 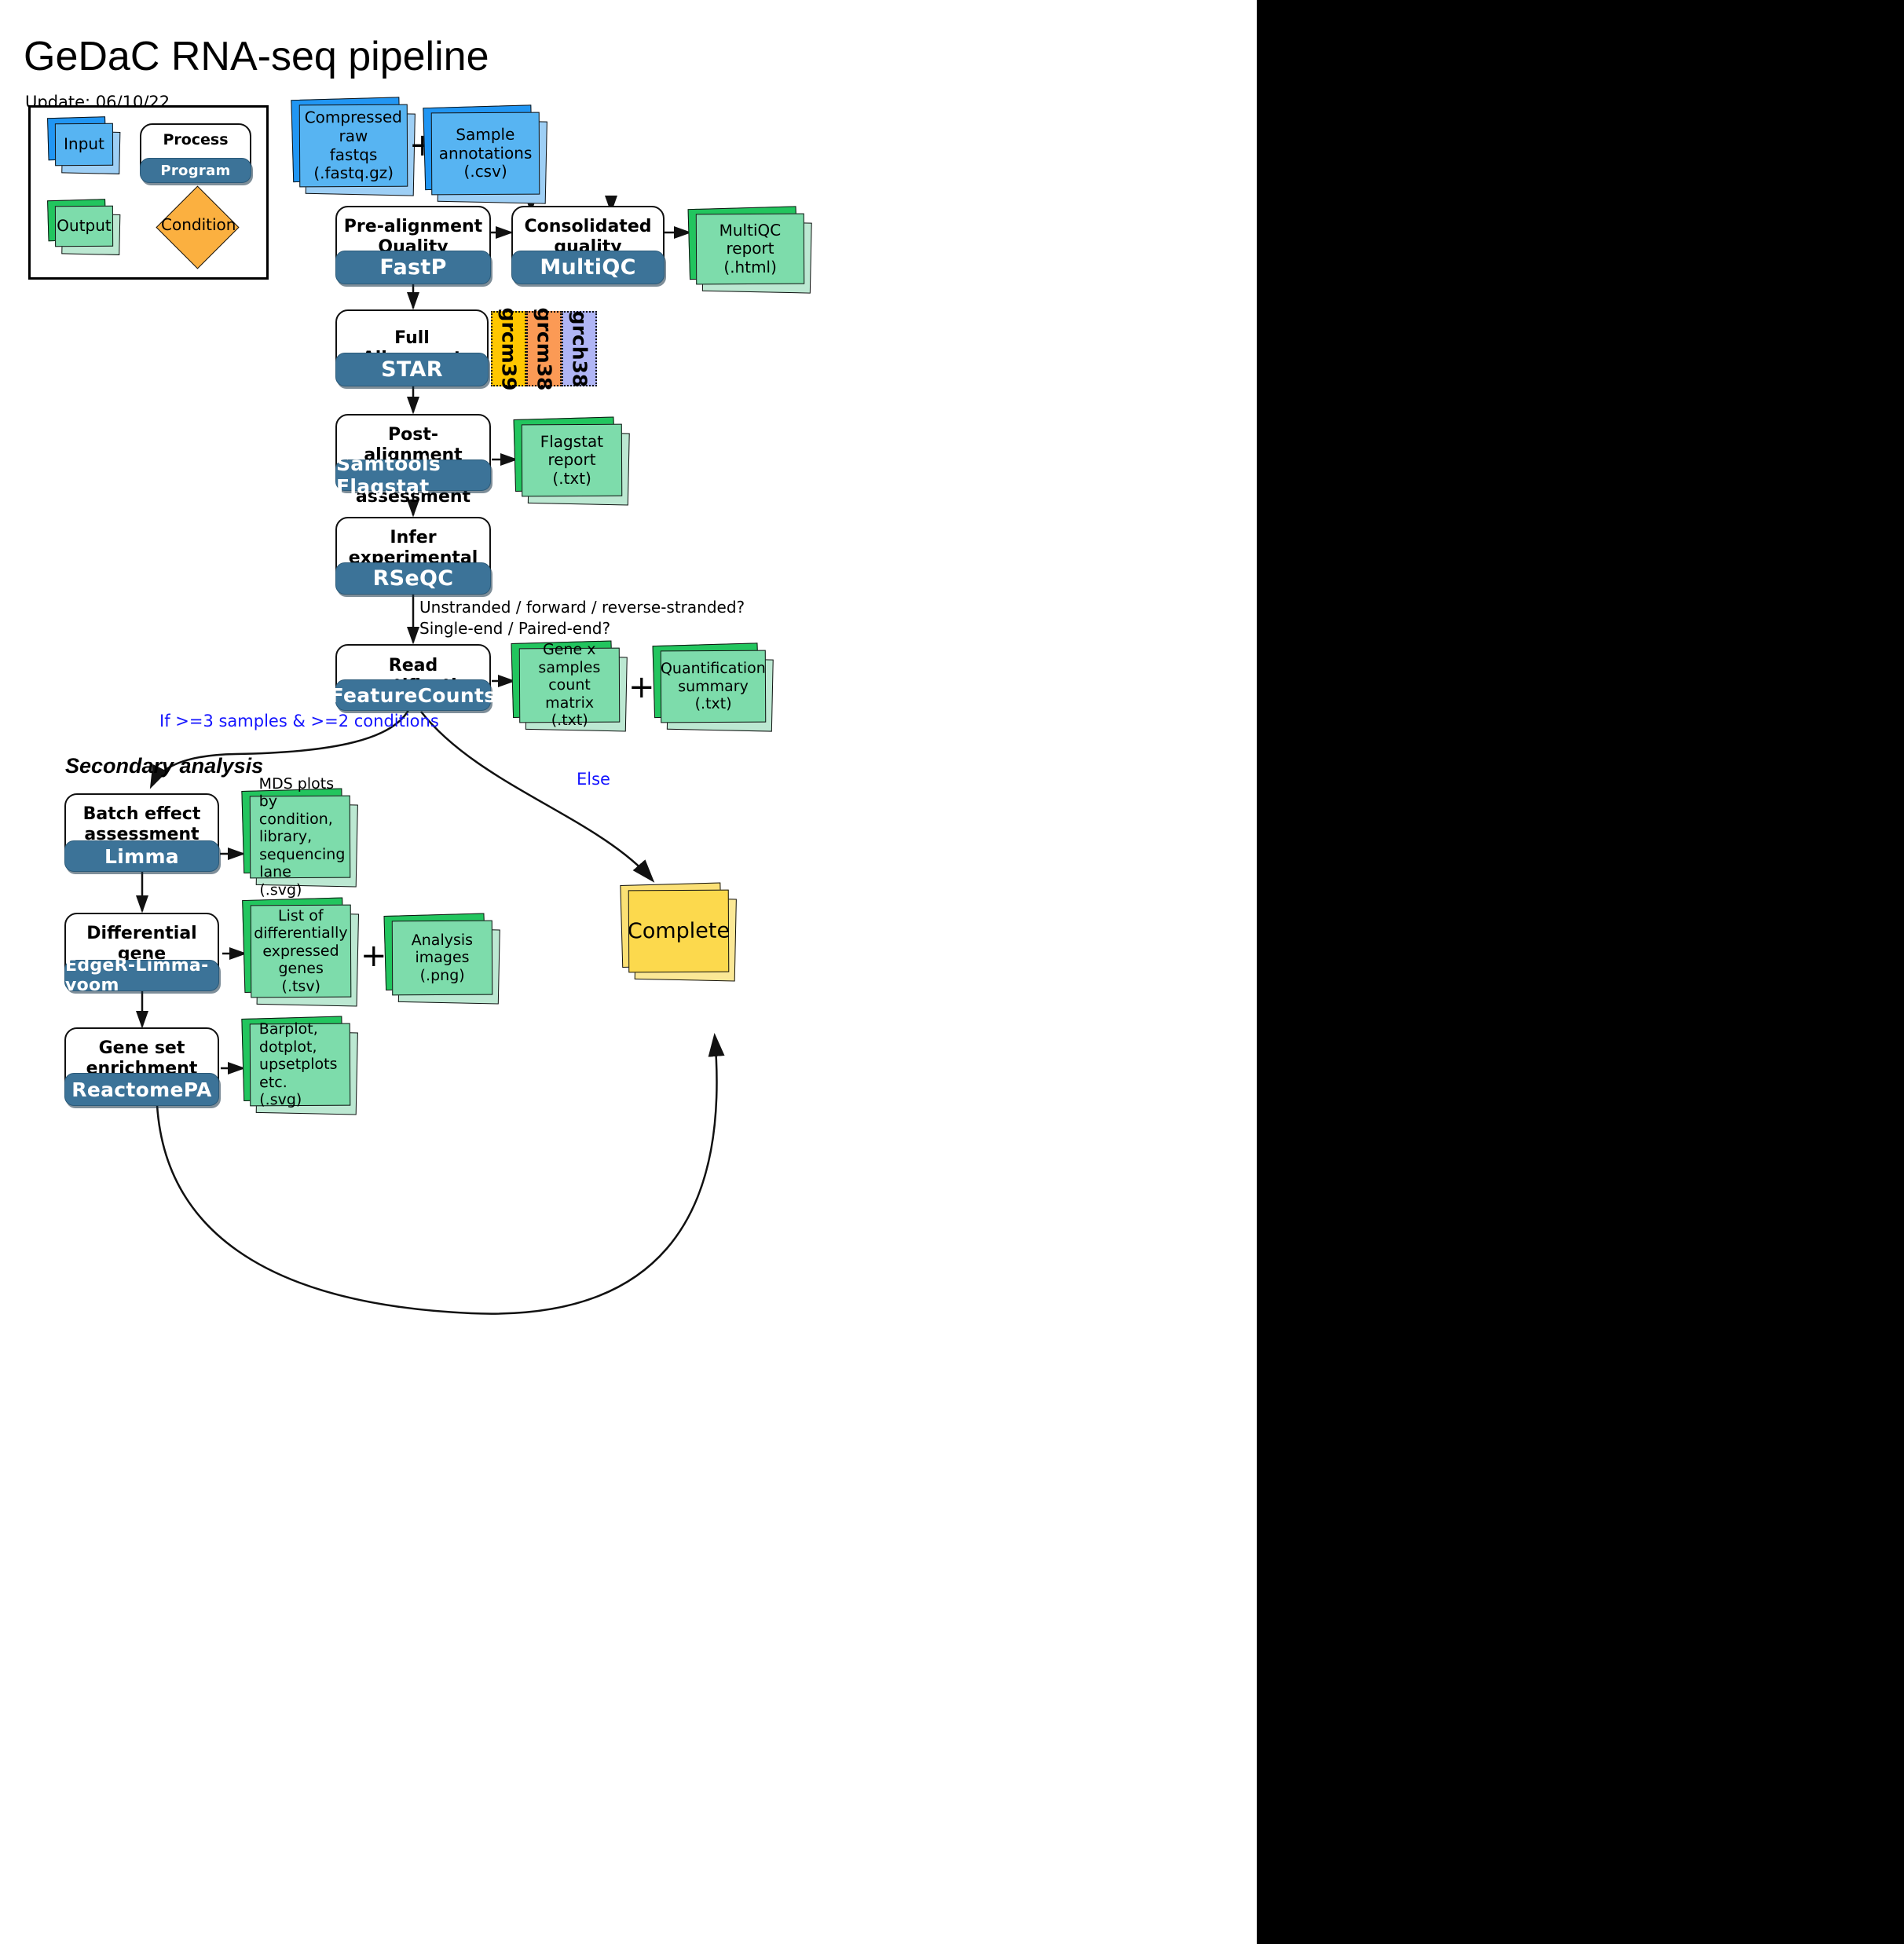 I want to click on page-title: GeDaC RNA-seq pipeline, so click(x=256, y=56).